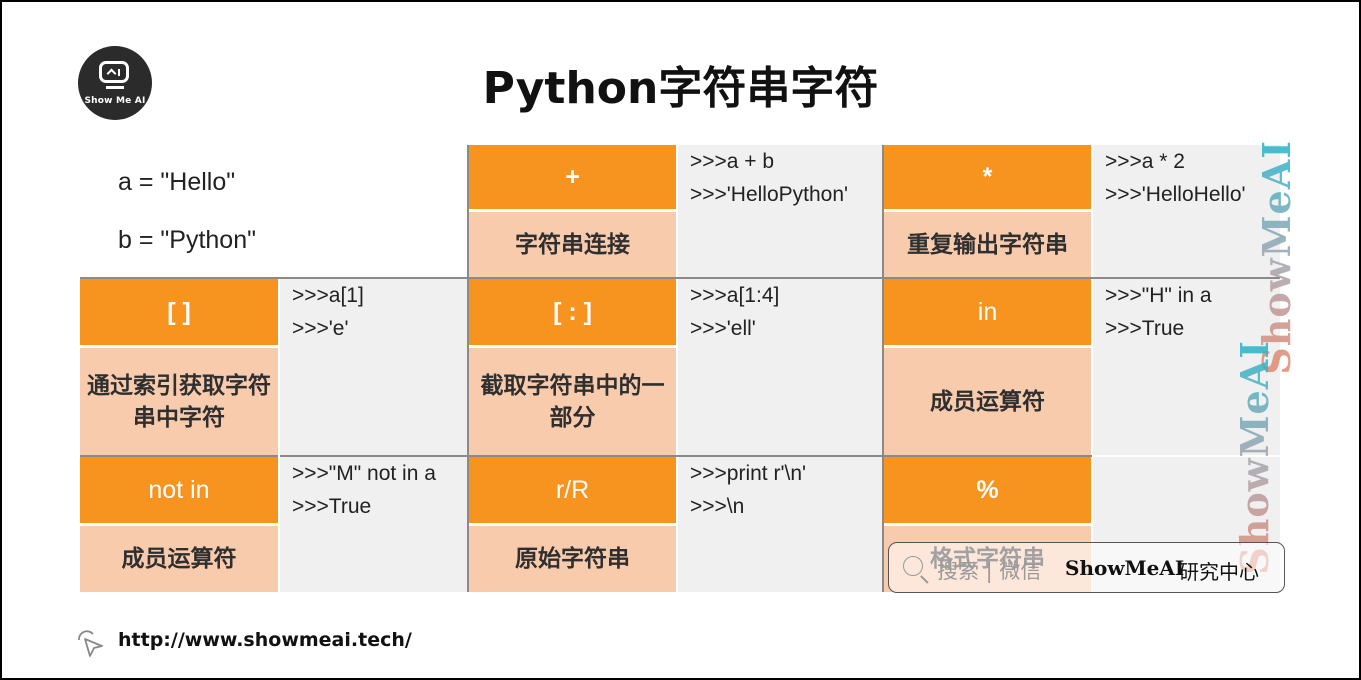 This screenshot has height=680, width=1361. Describe the element at coordinates (179, 490) in the screenshot. I see `operator-not-in: not in` at that location.